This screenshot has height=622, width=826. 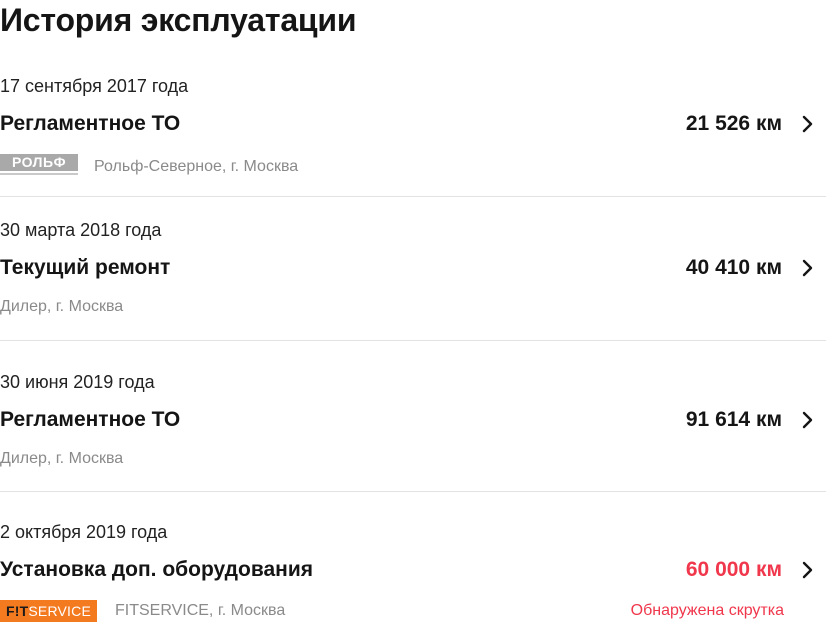 What do you see at coordinates (200, 610) in the screenshot?
I see `entry-dealer: FITSERVICE, г. Москва` at bounding box center [200, 610].